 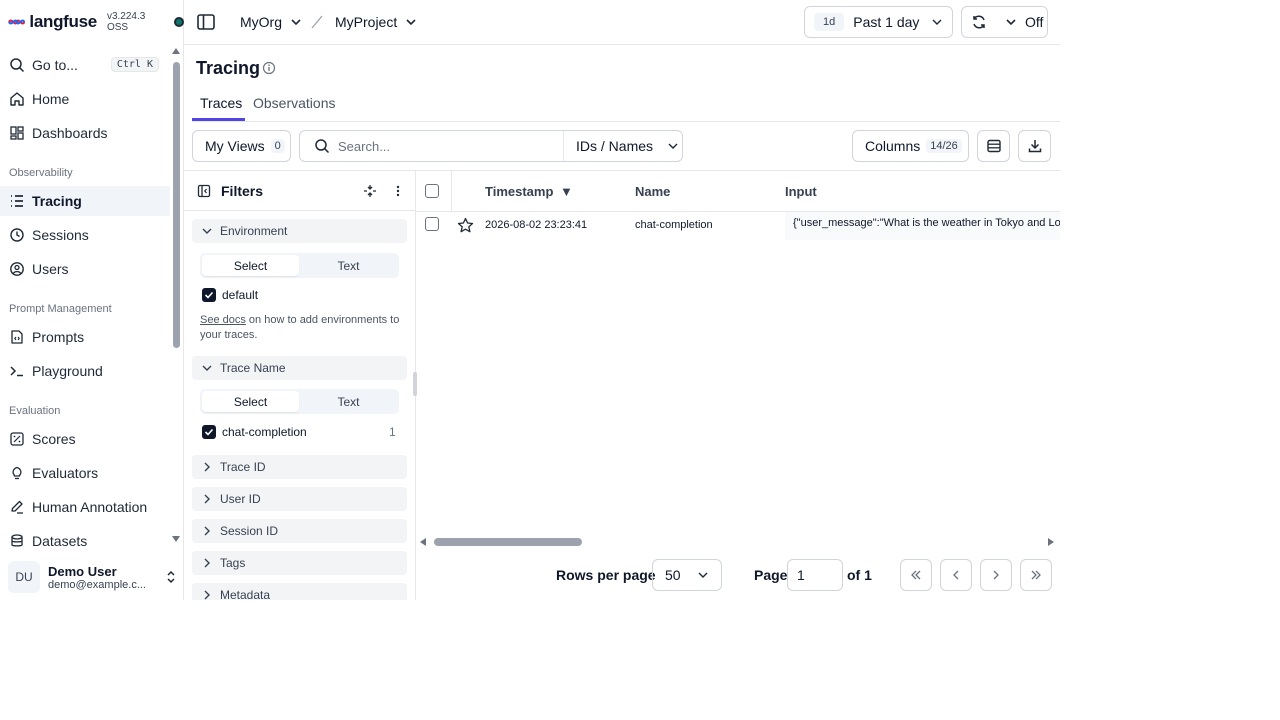 I want to click on check-icon, so click(x=209, y=432).